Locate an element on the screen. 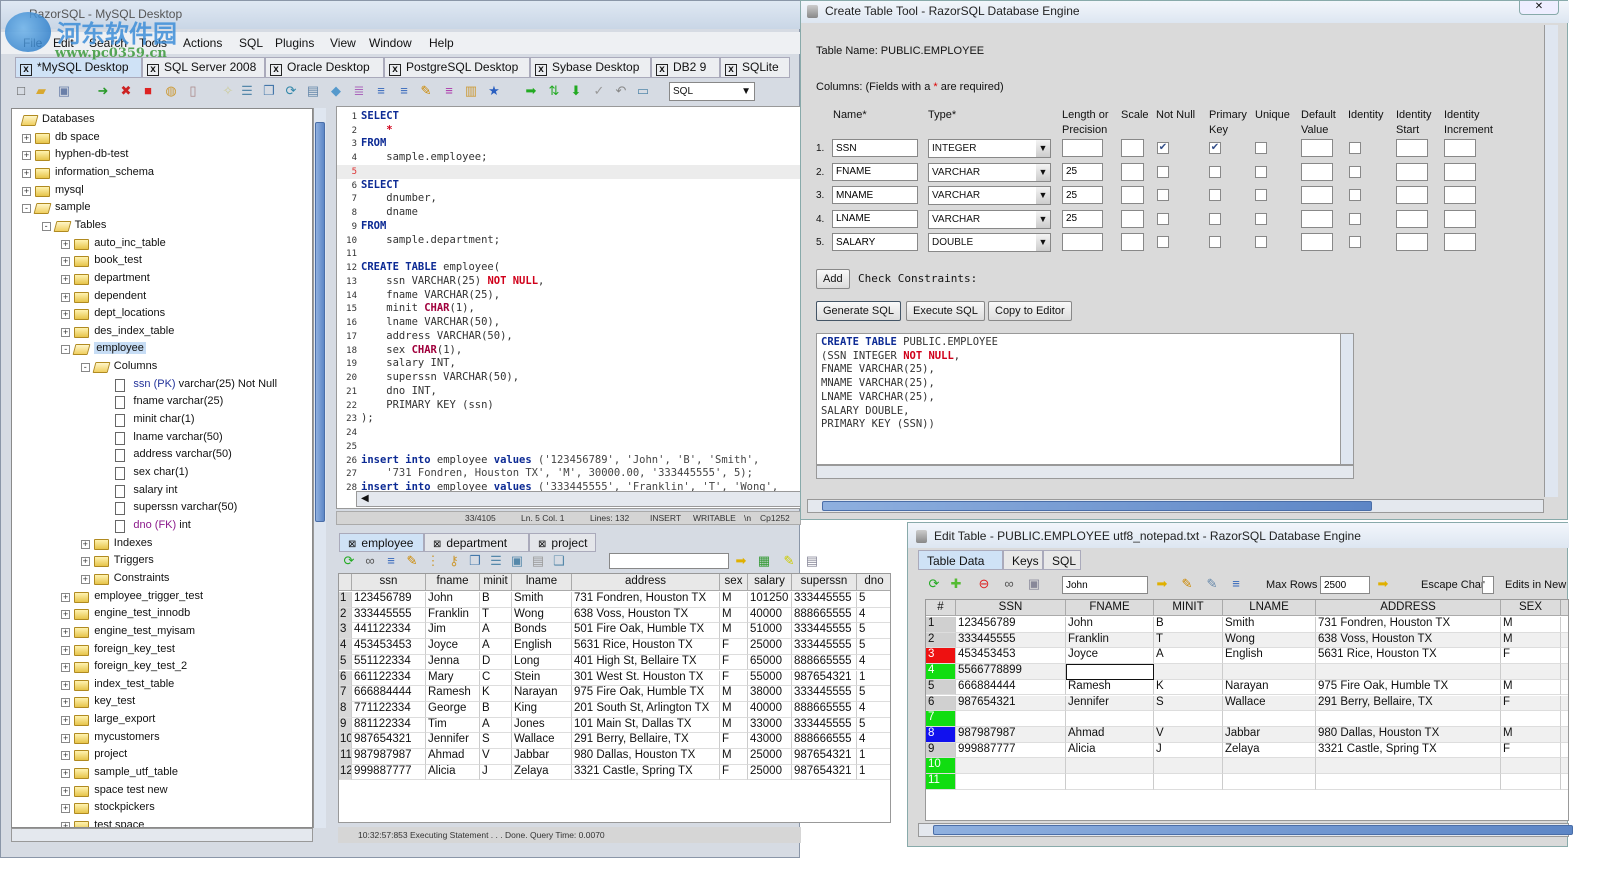 This screenshot has height=882, width=1600. tree-item: sex char(1) is located at coordinates (162, 473).